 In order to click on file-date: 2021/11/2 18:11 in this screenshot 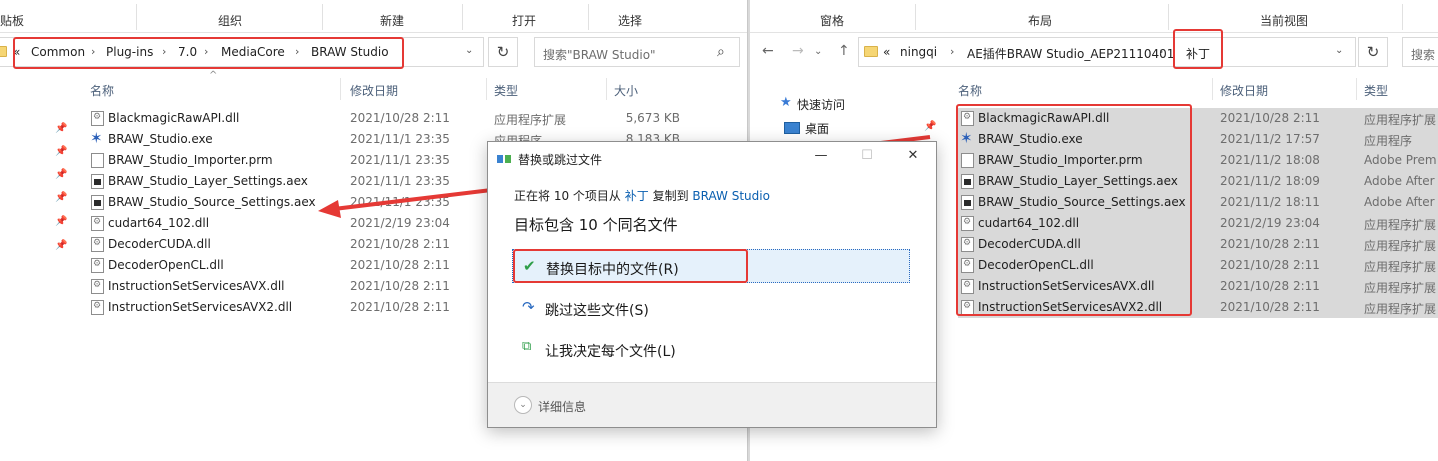, I will do `click(1270, 202)`.